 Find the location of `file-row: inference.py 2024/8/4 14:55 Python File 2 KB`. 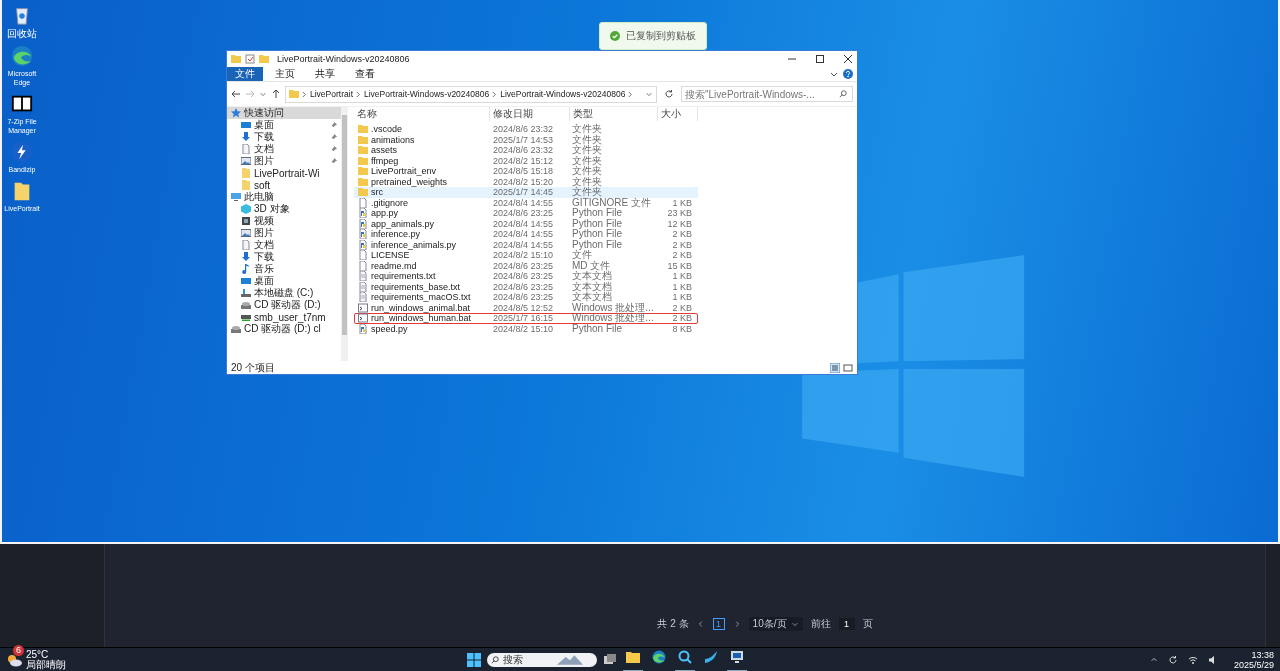

file-row: inference.py 2024/8/4 14:55 Python File 2 KB is located at coordinates (526, 234).